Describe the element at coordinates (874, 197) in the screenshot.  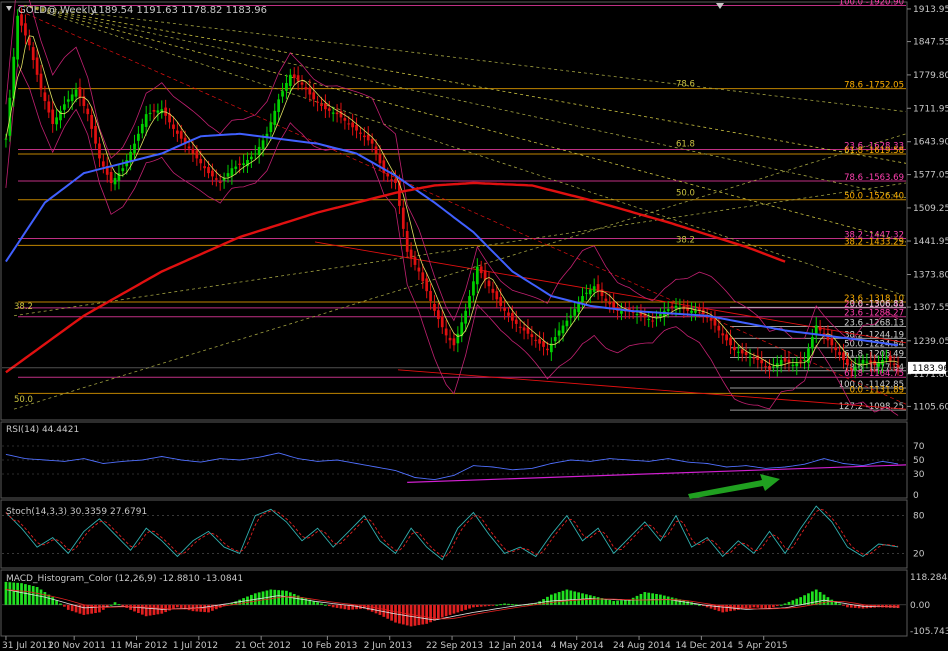
I see `fib-level-label: 50.0 -1526.40` at that location.